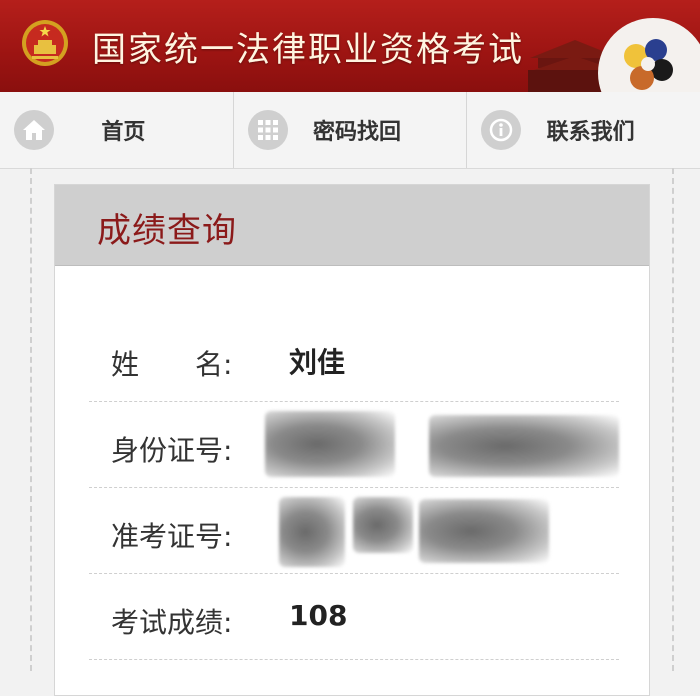 Image resolution: width=700 pixels, height=696 pixels. I want to click on national-emblem-icon, so click(45, 43).